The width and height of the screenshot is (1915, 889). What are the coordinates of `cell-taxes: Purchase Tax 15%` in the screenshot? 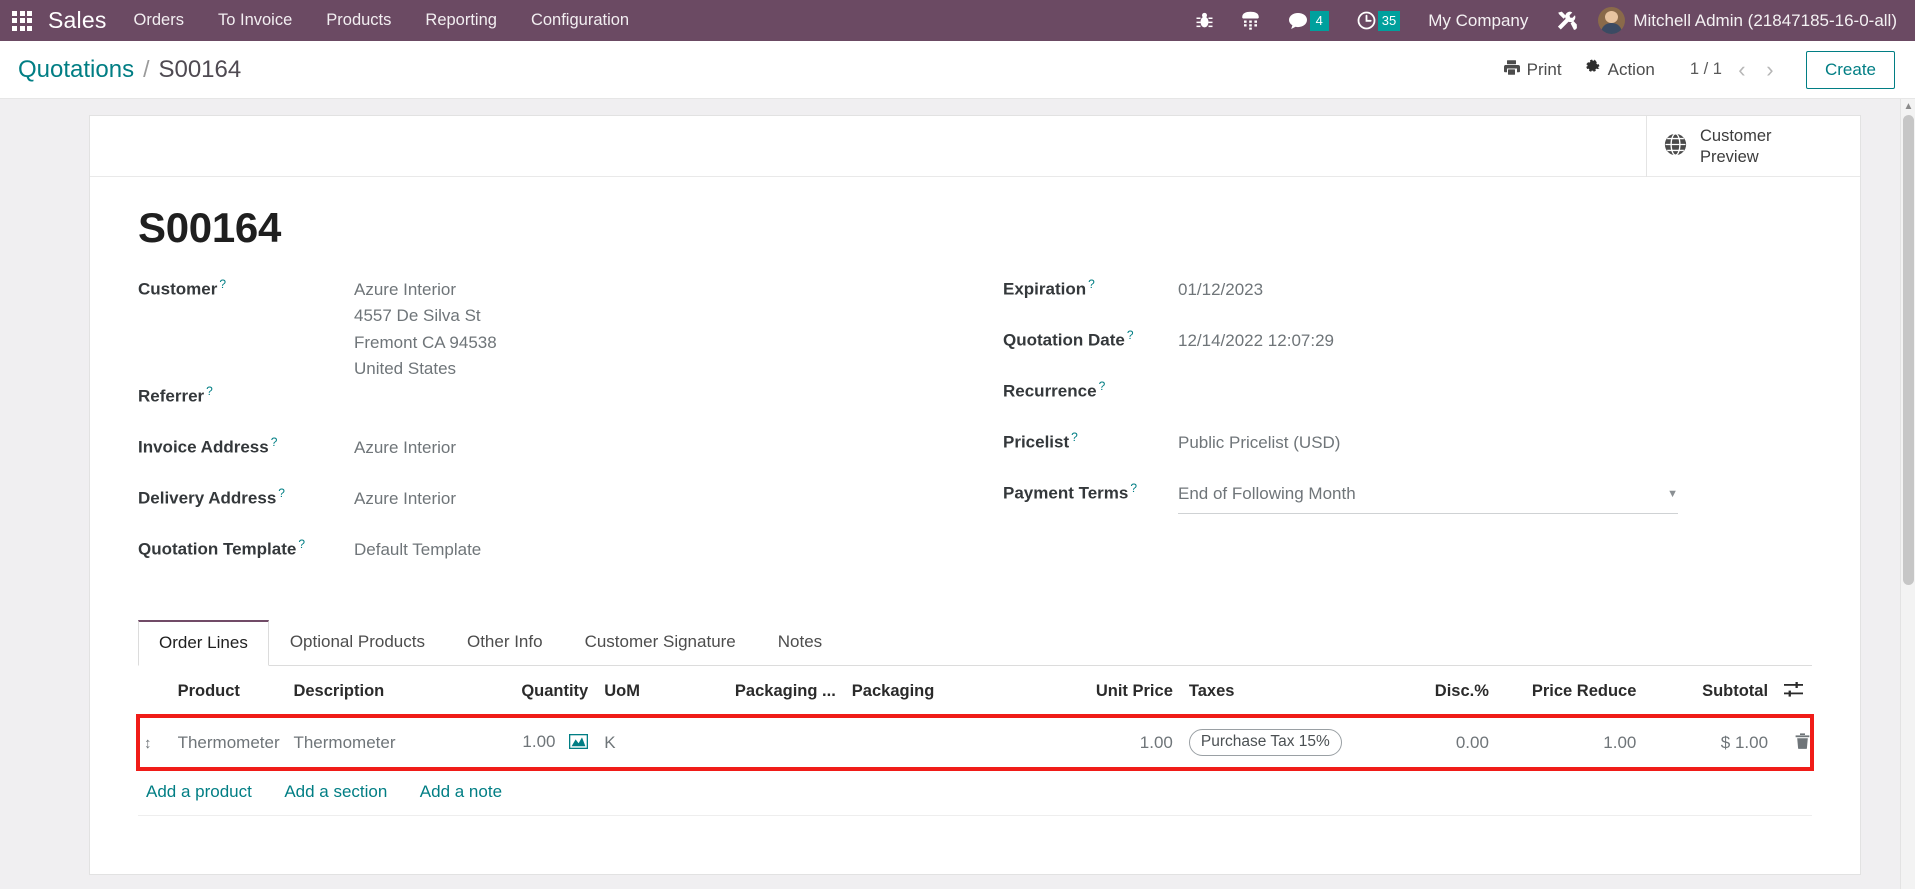 It's located at (1281, 743).